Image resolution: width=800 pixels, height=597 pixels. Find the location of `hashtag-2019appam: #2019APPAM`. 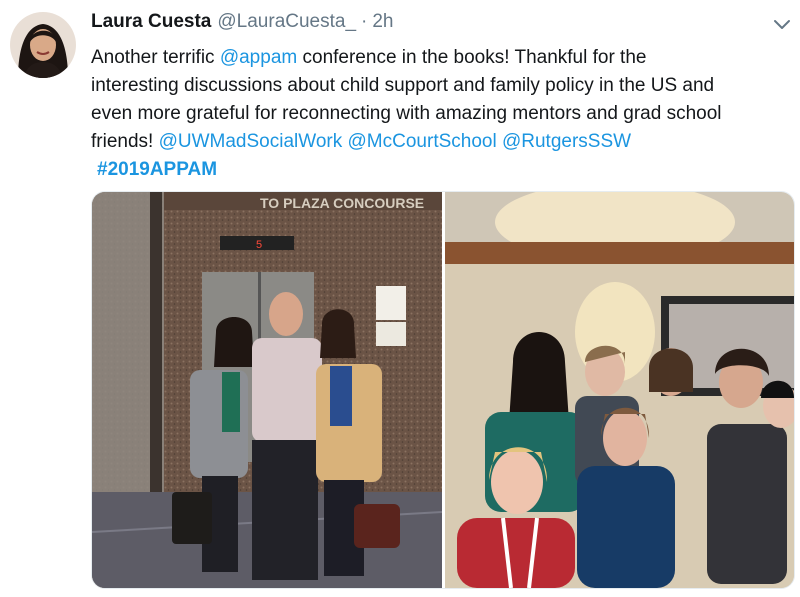

hashtag-2019appam: #2019APPAM is located at coordinates (157, 169).